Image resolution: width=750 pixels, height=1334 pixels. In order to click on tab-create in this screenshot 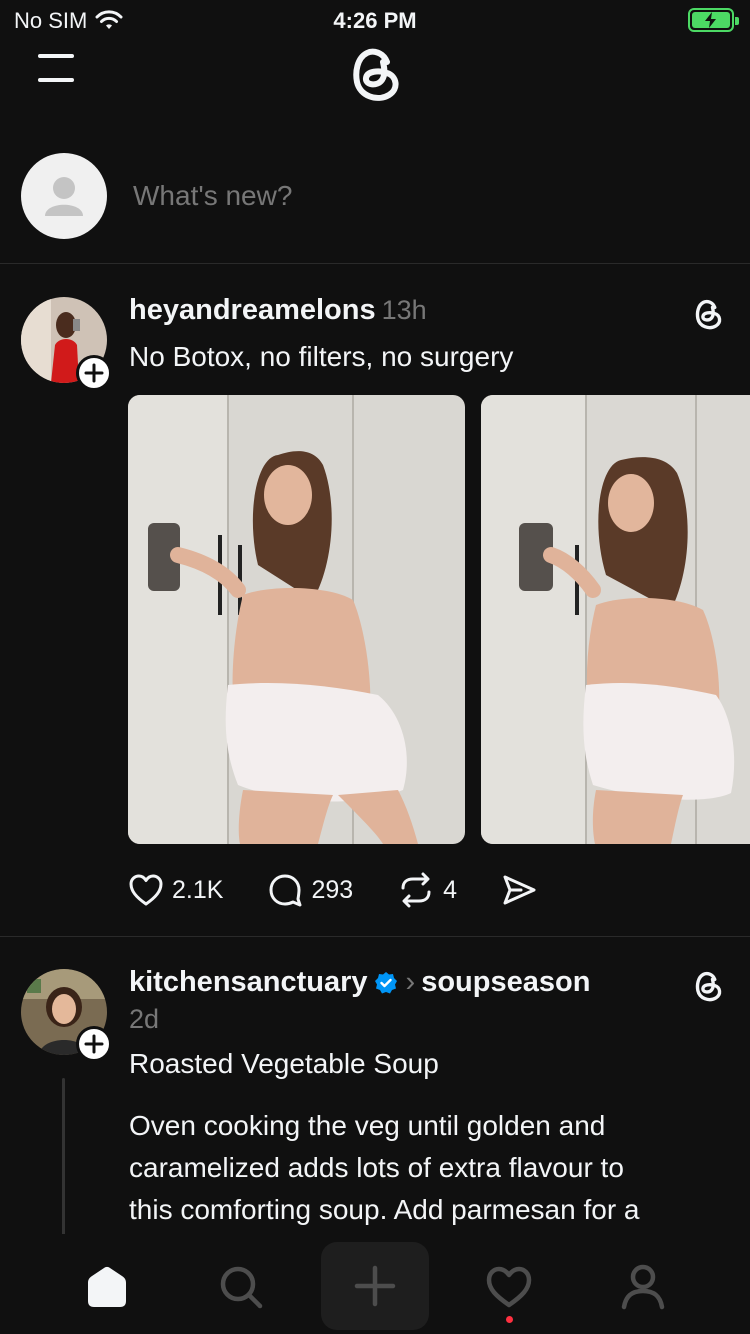, I will do `click(375, 1286)`.